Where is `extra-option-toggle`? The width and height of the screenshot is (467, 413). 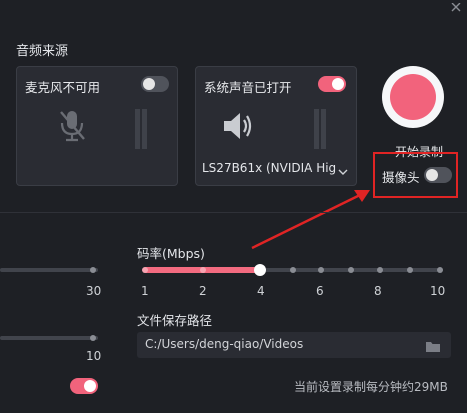 extra-option-toggle is located at coordinates (84, 386).